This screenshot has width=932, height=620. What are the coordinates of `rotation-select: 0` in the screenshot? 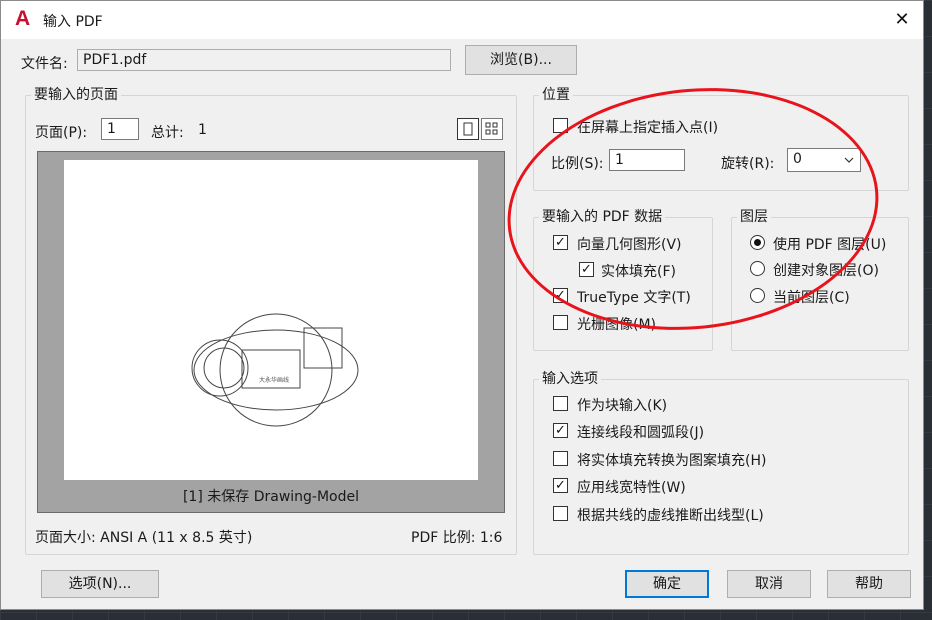 It's located at (824, 160).